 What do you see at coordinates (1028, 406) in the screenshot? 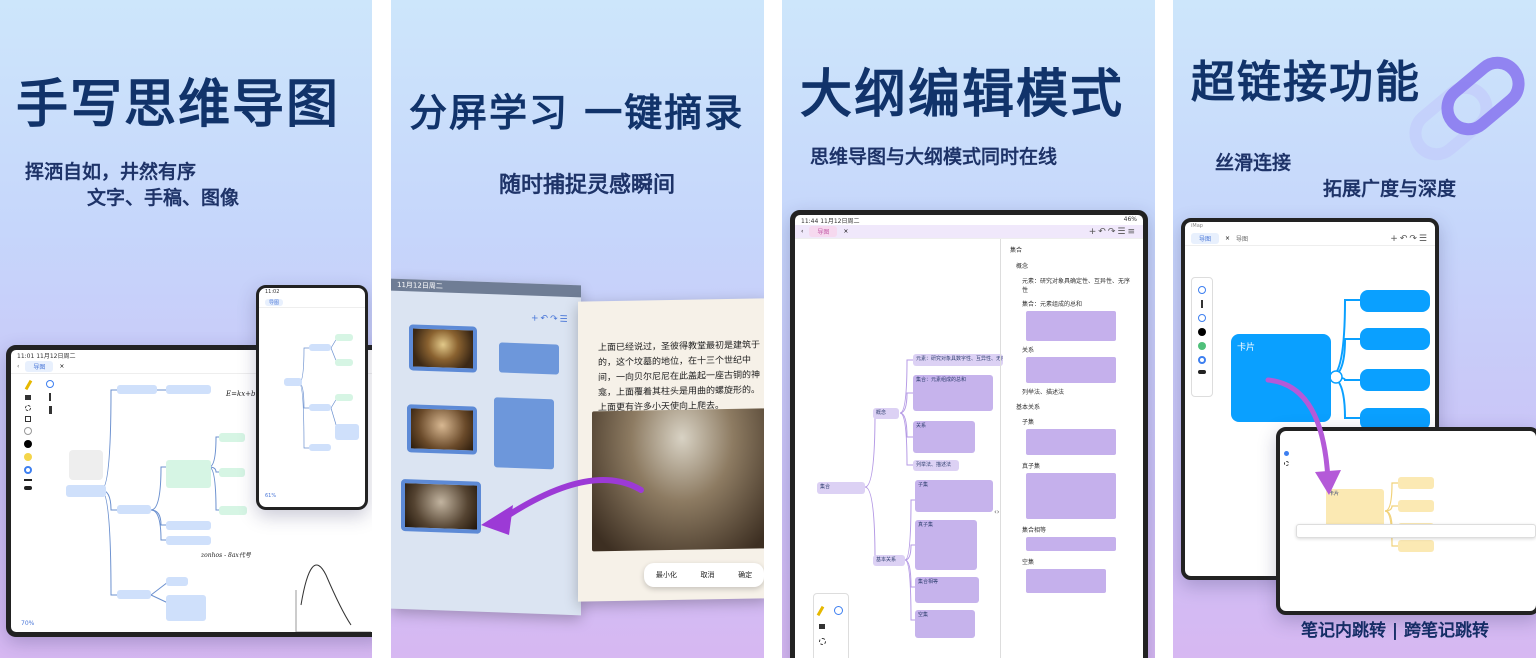
I see `outline-item: 基本关系` at bounding box center [1028, 406].